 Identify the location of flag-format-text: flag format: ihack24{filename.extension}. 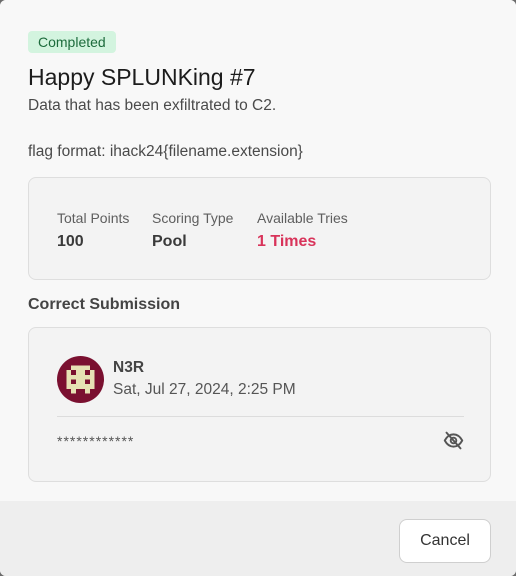
(165, 151).